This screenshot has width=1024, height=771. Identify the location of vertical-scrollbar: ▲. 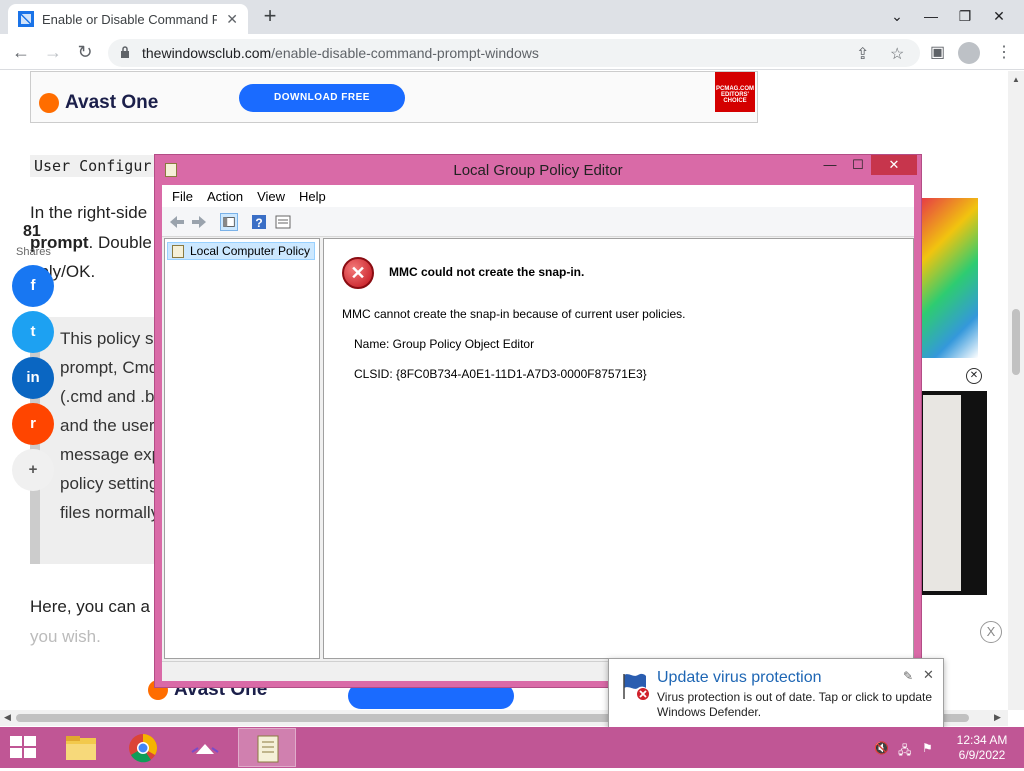
(1016, 390).